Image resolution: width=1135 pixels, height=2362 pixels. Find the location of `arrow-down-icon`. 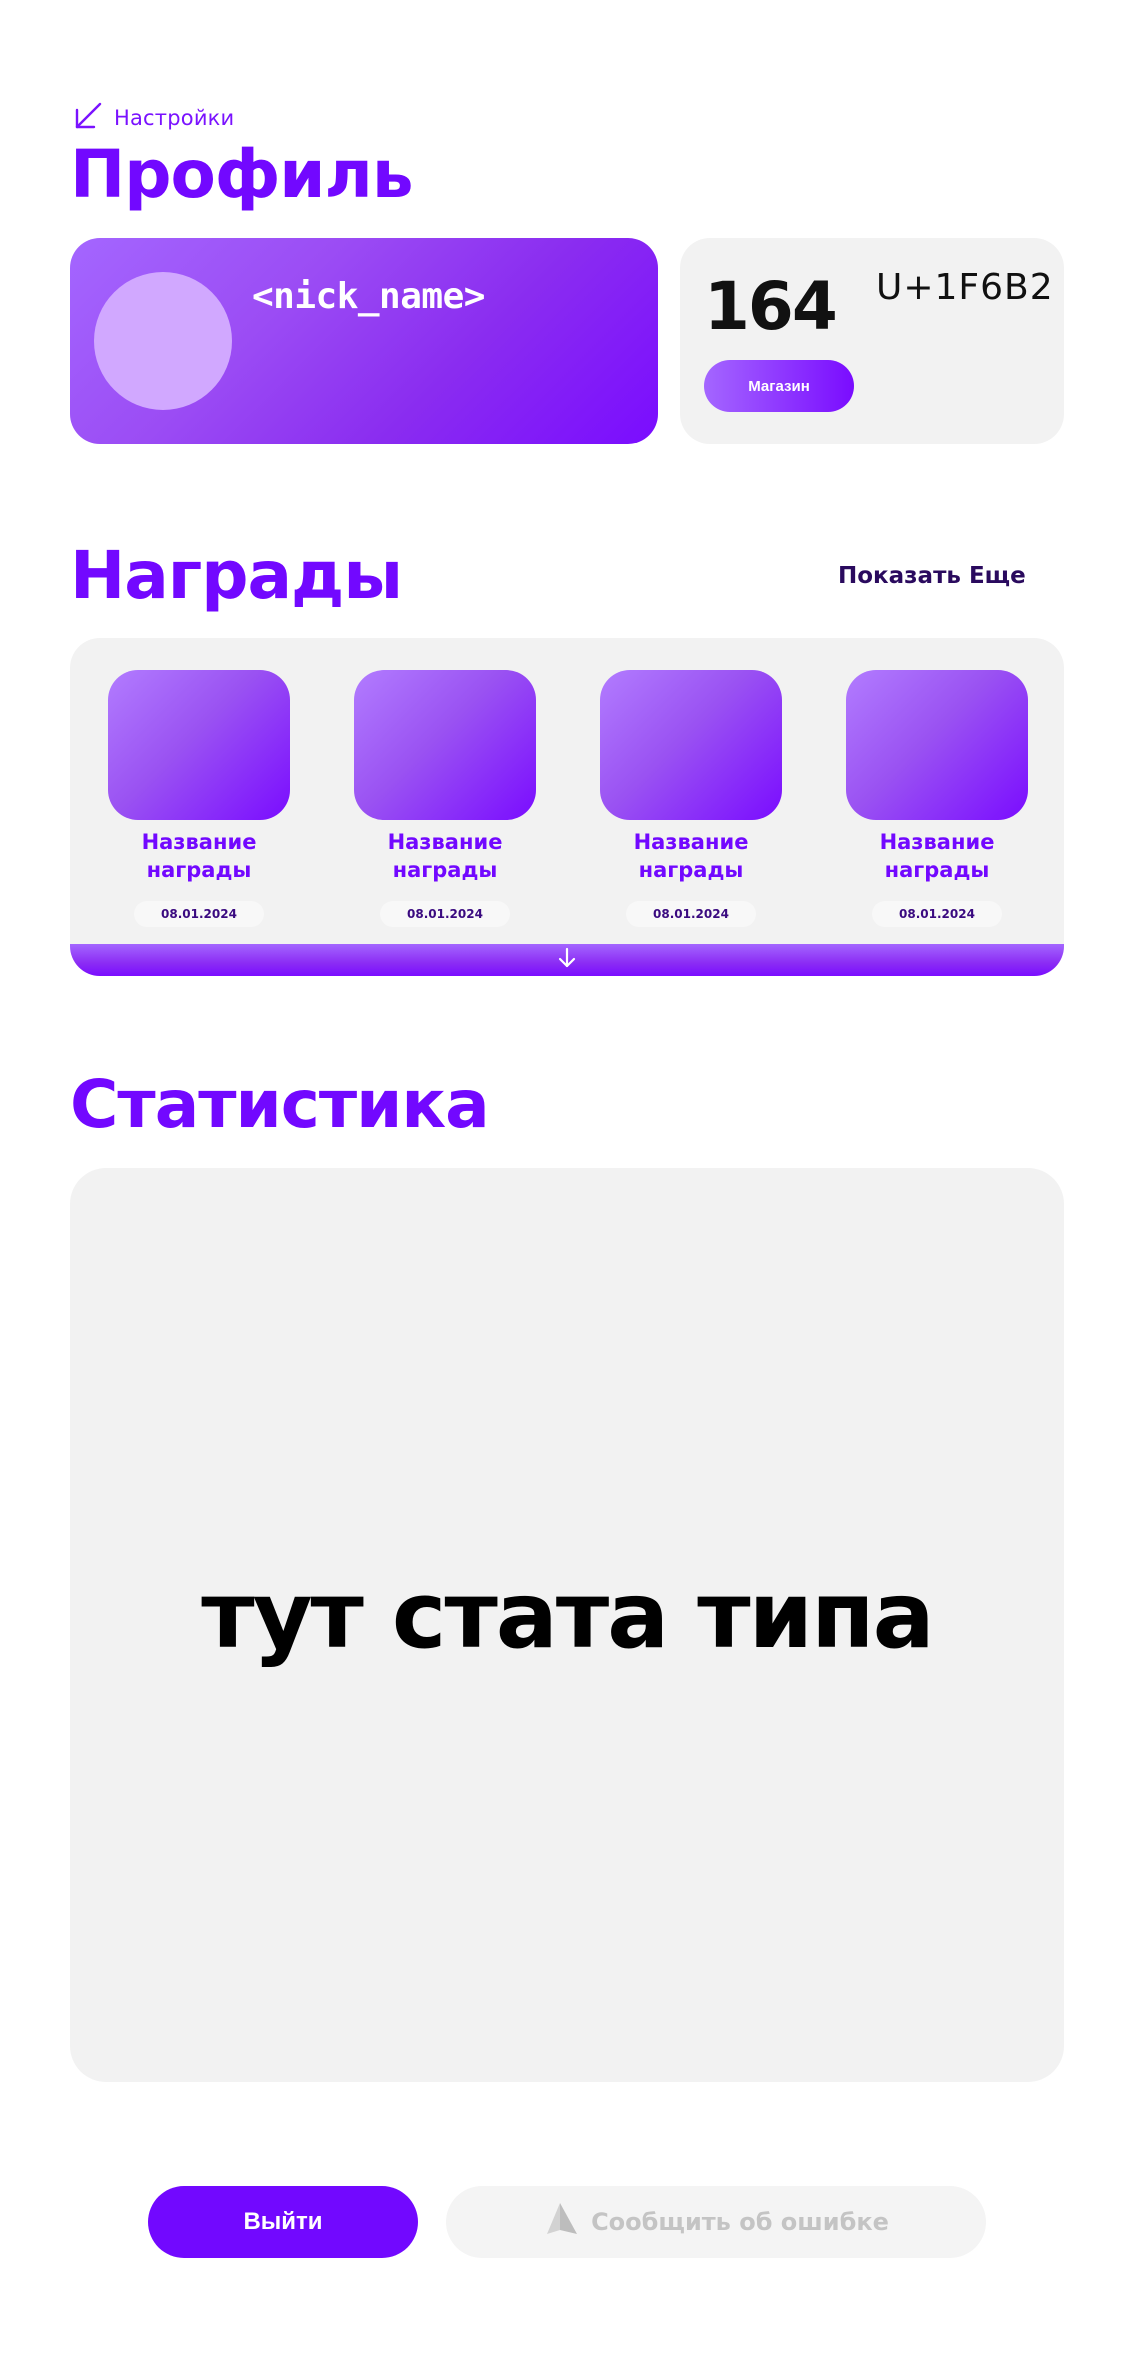

arrow-down-icon is located at coordinates (567, 960).